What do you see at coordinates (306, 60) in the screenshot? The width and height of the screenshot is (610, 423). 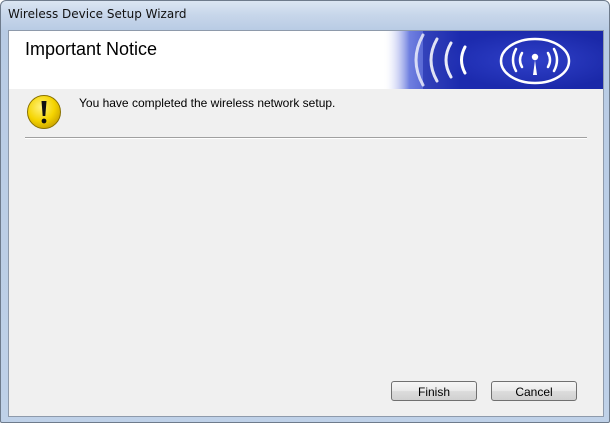 I see `wizard-header: Important Notice` at bounding box center [306, 60].